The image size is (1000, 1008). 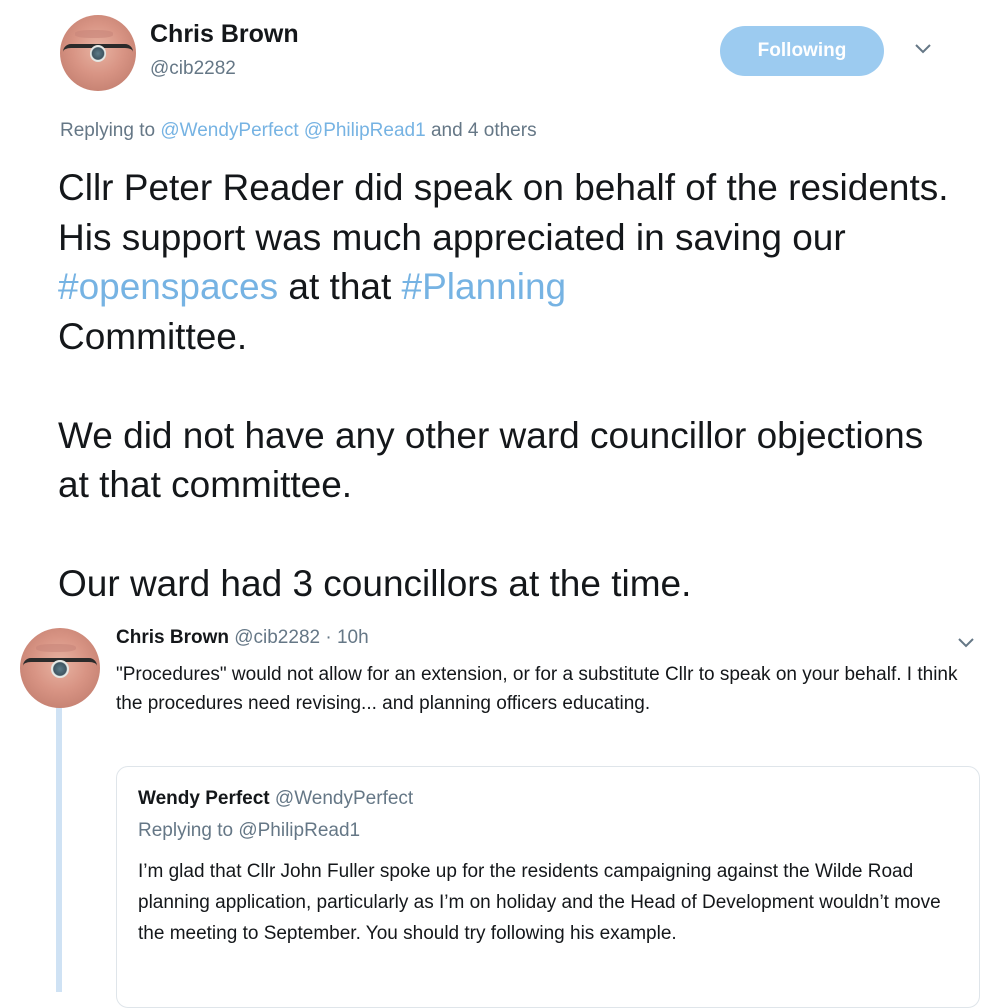 What do you see at coordinates (153, 336) in the screenshot?
I see `tweet-text-segment: Committee.` at bounding box center [153, 336].